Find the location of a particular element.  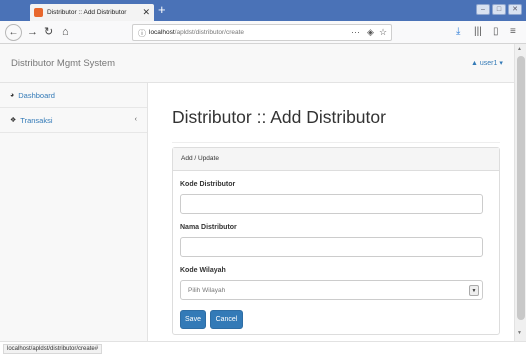

status-bar: localhost/apldst/distributor/create# is located at coordinates (263, 348).